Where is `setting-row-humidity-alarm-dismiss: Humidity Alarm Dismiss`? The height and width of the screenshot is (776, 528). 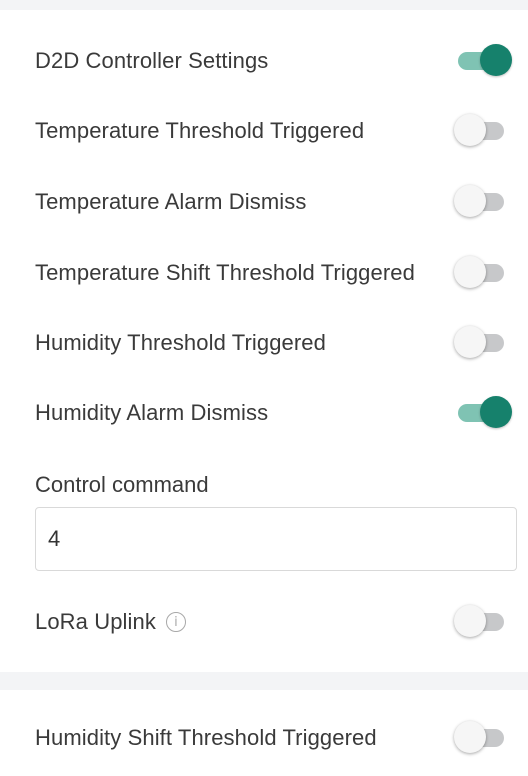 setting-row-humidity-alarm-dismiss: Humidity Alarm Dismiss is located at coordinates (264, 413).